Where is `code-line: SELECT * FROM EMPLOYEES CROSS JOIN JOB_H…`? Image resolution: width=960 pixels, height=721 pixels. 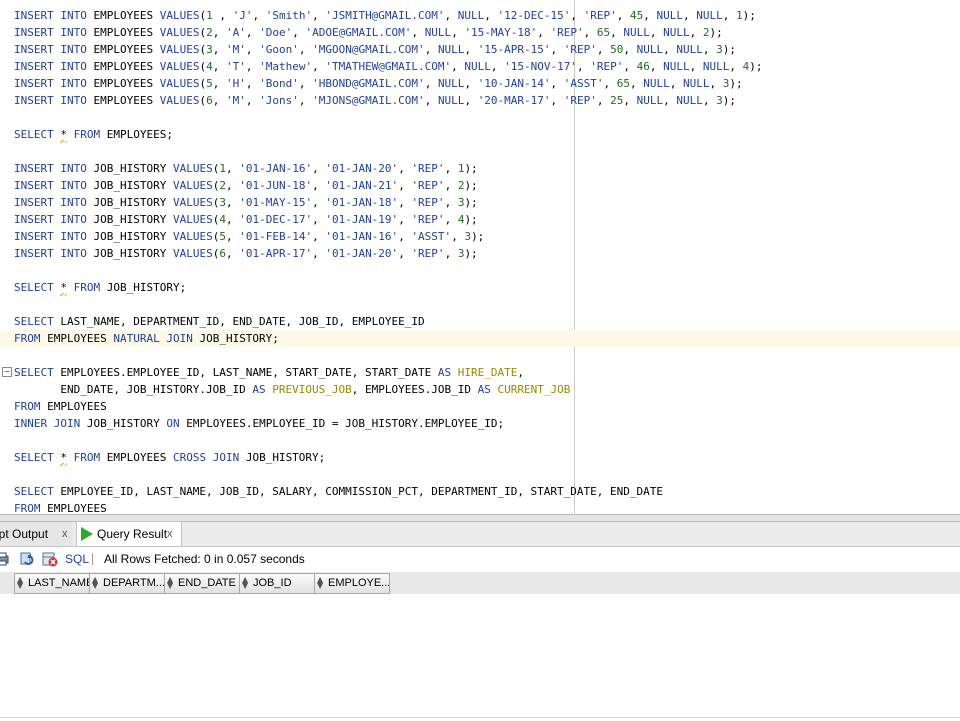
code-line: SELECT * FROM EMPLOYEES CROSS JOIN JOB_H… is located at coordinates (169, 457).